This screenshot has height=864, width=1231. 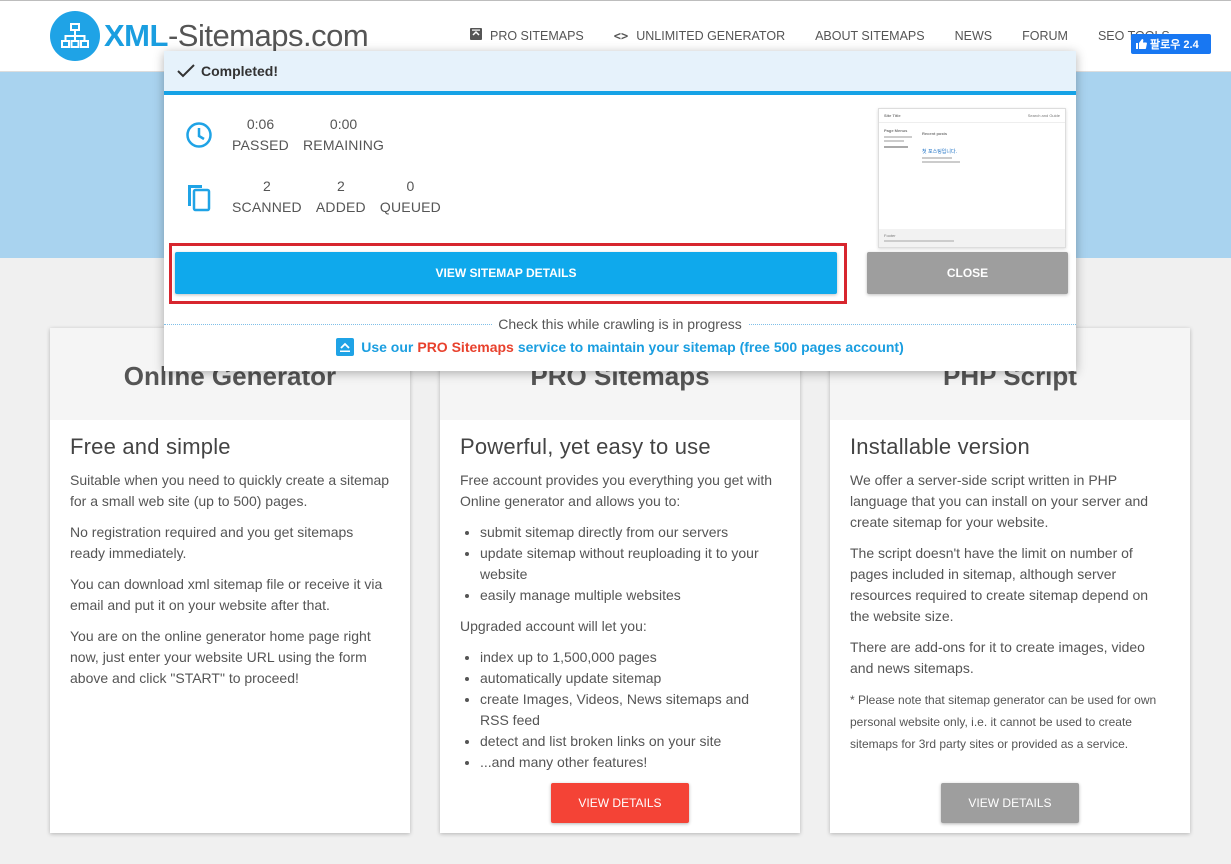 I want to click on card-subtitle: Powerful, yet easy to use, so click(x=585, y=446).